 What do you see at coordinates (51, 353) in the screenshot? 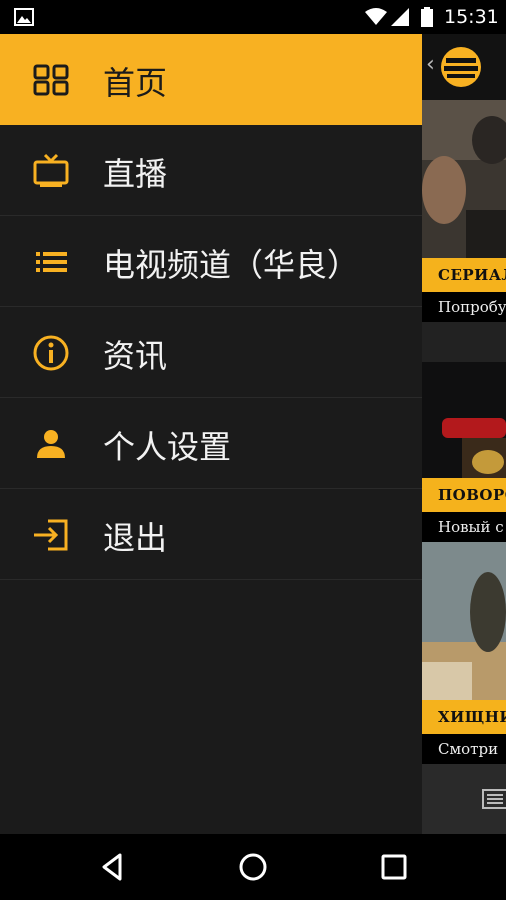
I see `info-icon` at bounding box center [51, 353].